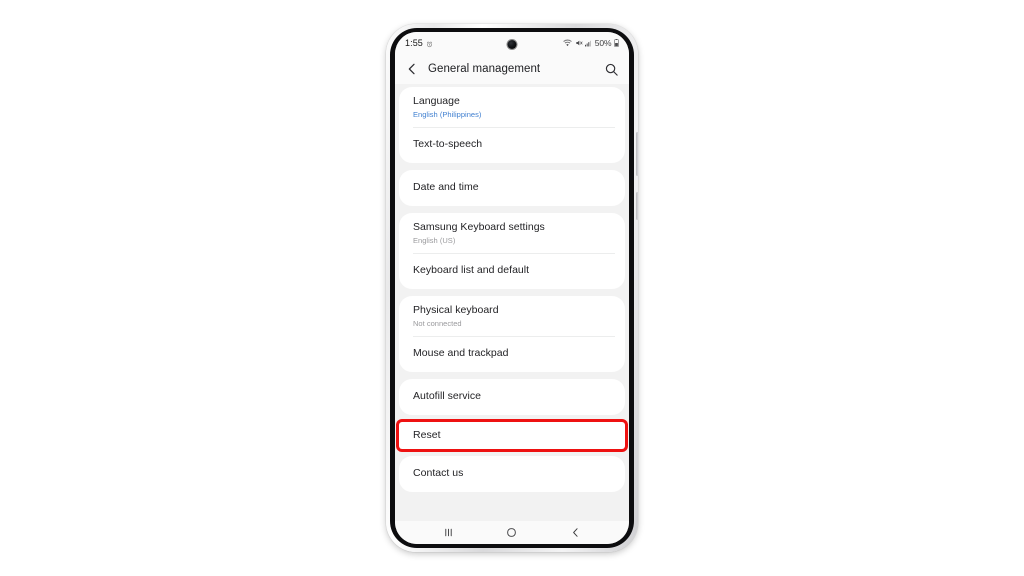  I want to click on settings-group: Contact us, so click(512, 474).